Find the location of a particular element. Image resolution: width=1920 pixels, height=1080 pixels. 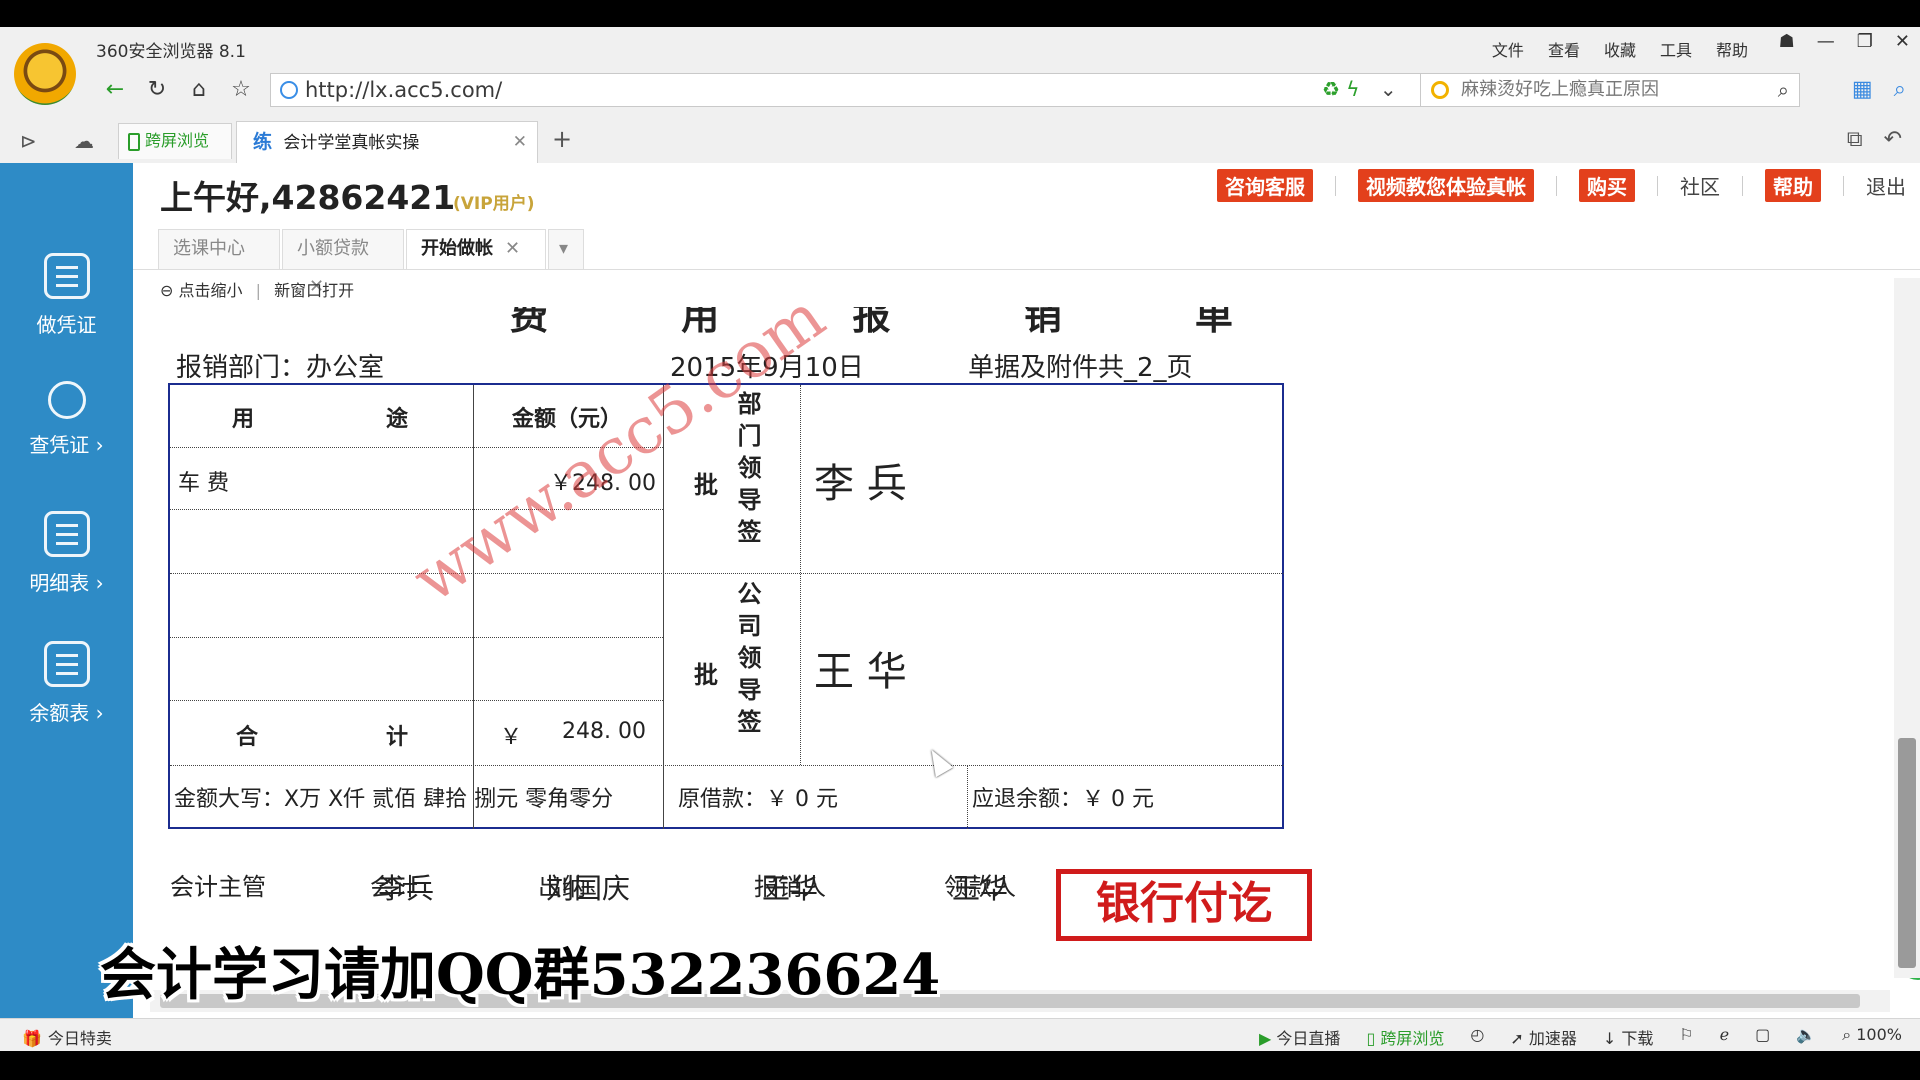

buy-button: 购买 is located at coordinates (1607, 185).